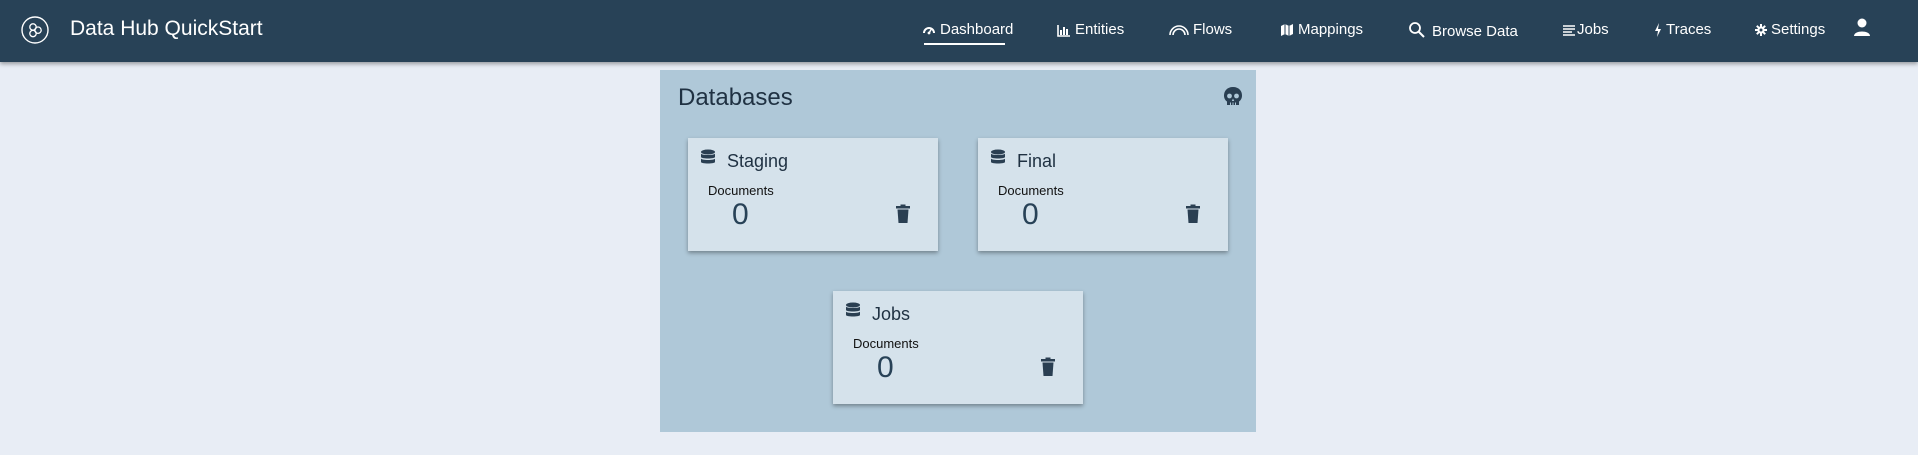 The width and height of the screenshot is (1918, 455). Describe the element at coordinates (1569, 30) in the screenshot. I see `jobs-icon` at that location.